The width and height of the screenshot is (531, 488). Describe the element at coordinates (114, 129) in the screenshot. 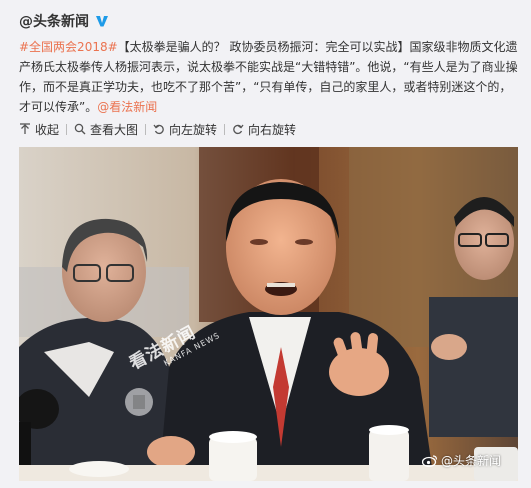

I see `view-large-label: 查看大图` at that location.